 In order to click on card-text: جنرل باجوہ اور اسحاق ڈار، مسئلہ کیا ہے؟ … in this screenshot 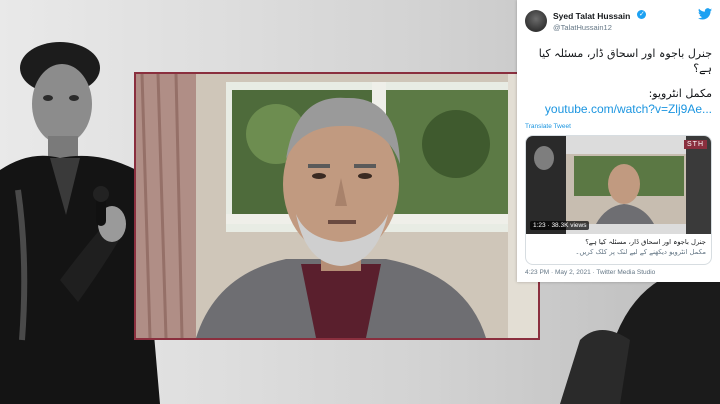, I will do `click(618, 247)`.